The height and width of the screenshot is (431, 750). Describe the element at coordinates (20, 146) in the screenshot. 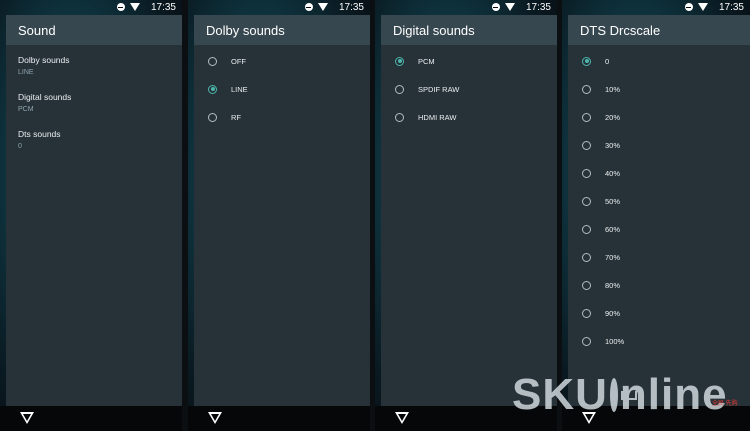

I see `pref-summary: 0` at that location.